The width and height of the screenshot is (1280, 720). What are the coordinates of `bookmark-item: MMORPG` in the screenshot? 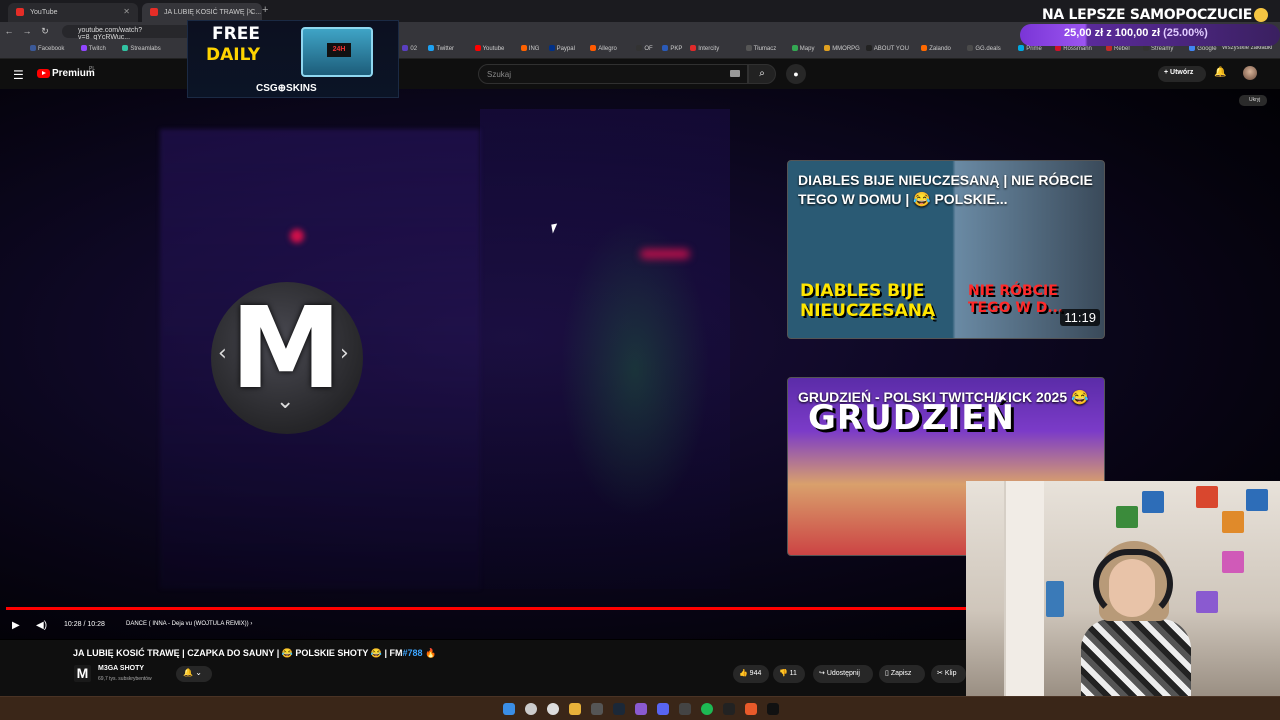 It's located at (842, 48).